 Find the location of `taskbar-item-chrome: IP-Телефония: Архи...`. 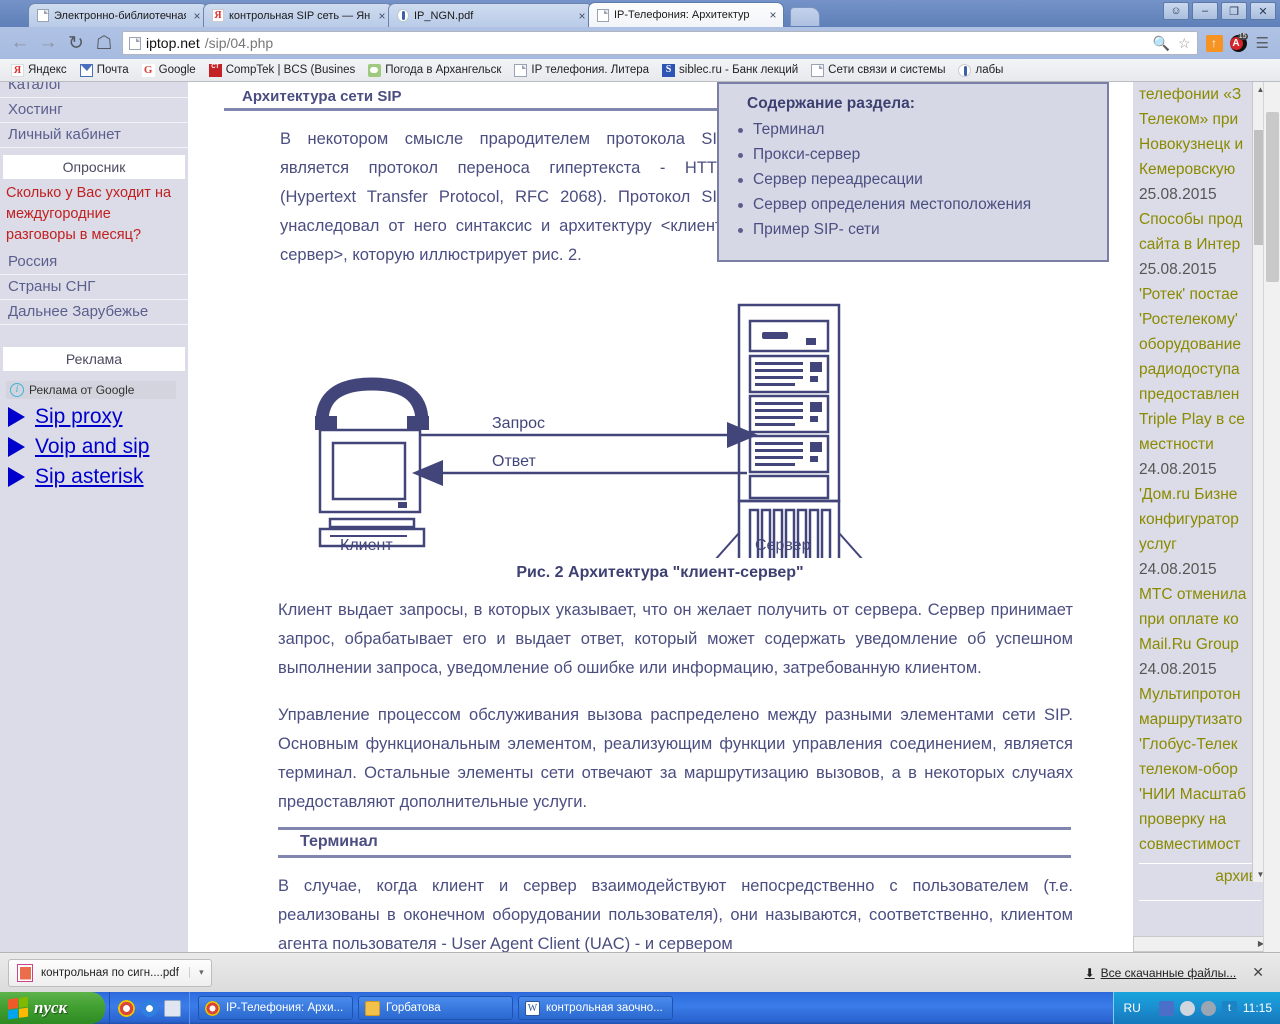

taskbar-item-chrome: IP-Телефония: Архи... is located at coordinates (275, 1008).